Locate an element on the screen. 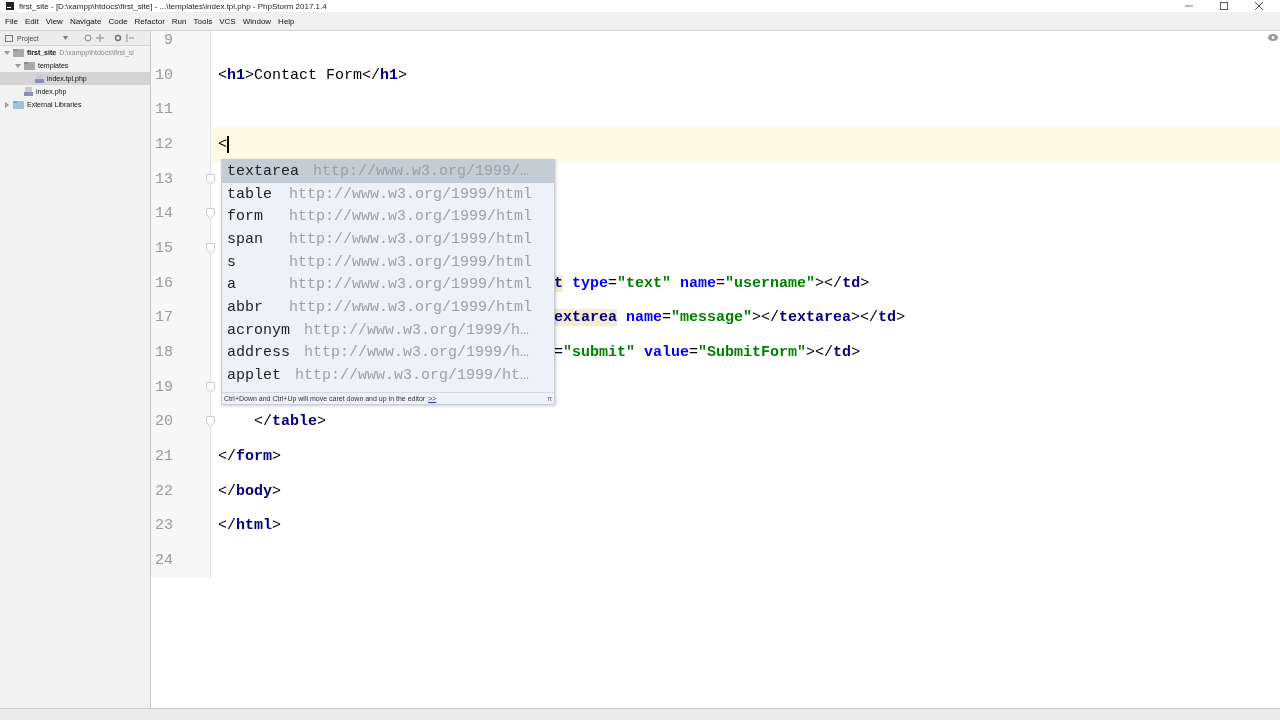 This screenshot has width=1280, height=720. code-line: extarea name="message"></textarea></td> is located at coordinates (730, 318).